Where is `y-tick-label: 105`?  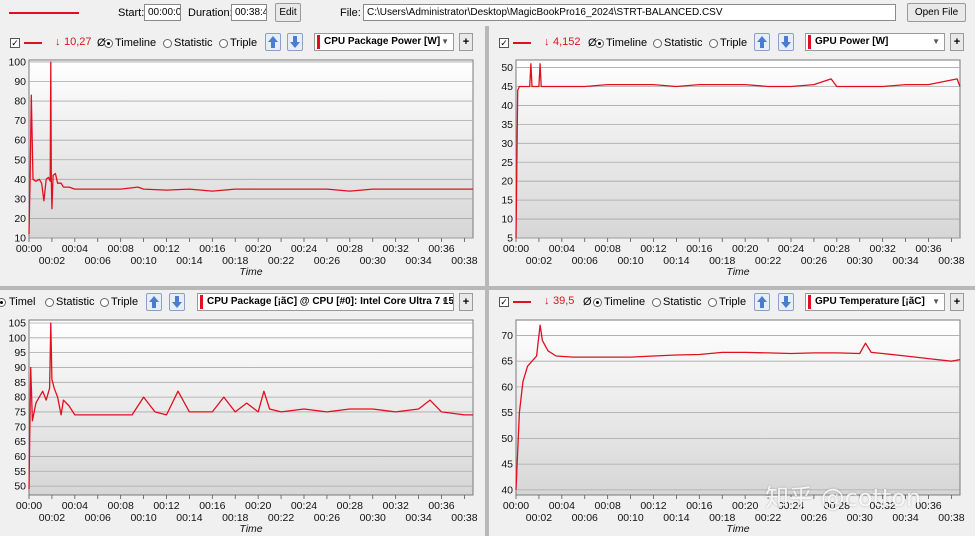
y-tick-label: 105 is located at coordinates (17, 323).